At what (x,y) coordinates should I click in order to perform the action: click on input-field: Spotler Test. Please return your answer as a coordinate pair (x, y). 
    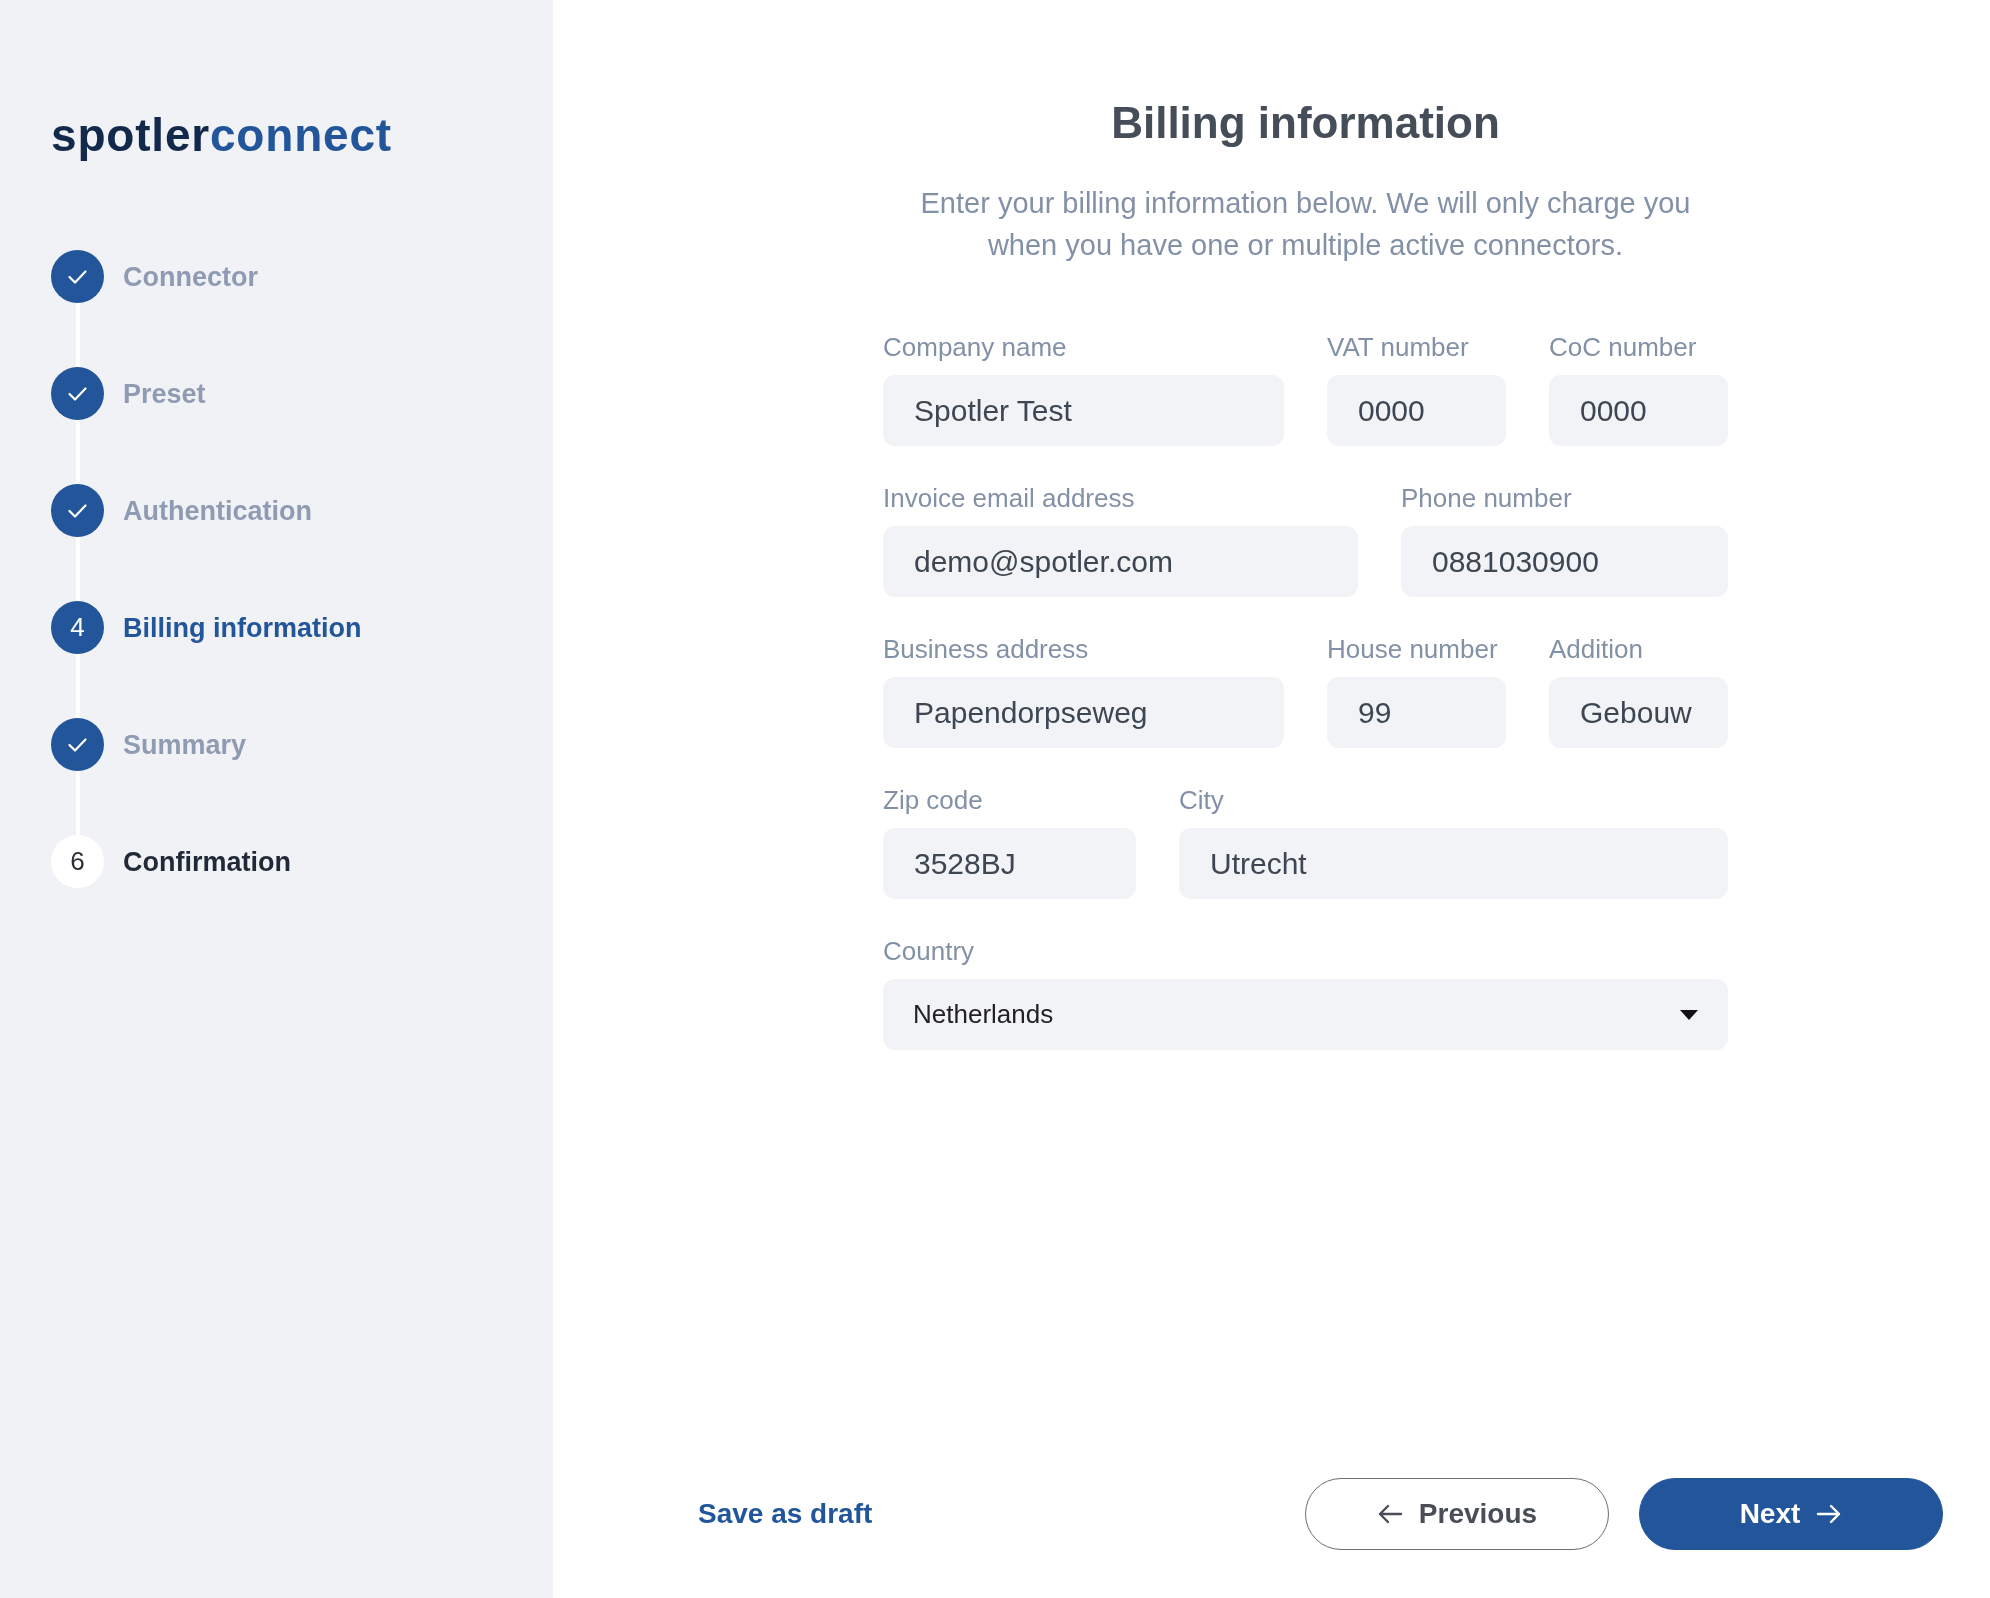
    Looking at the image, I should click on (1083, 410).